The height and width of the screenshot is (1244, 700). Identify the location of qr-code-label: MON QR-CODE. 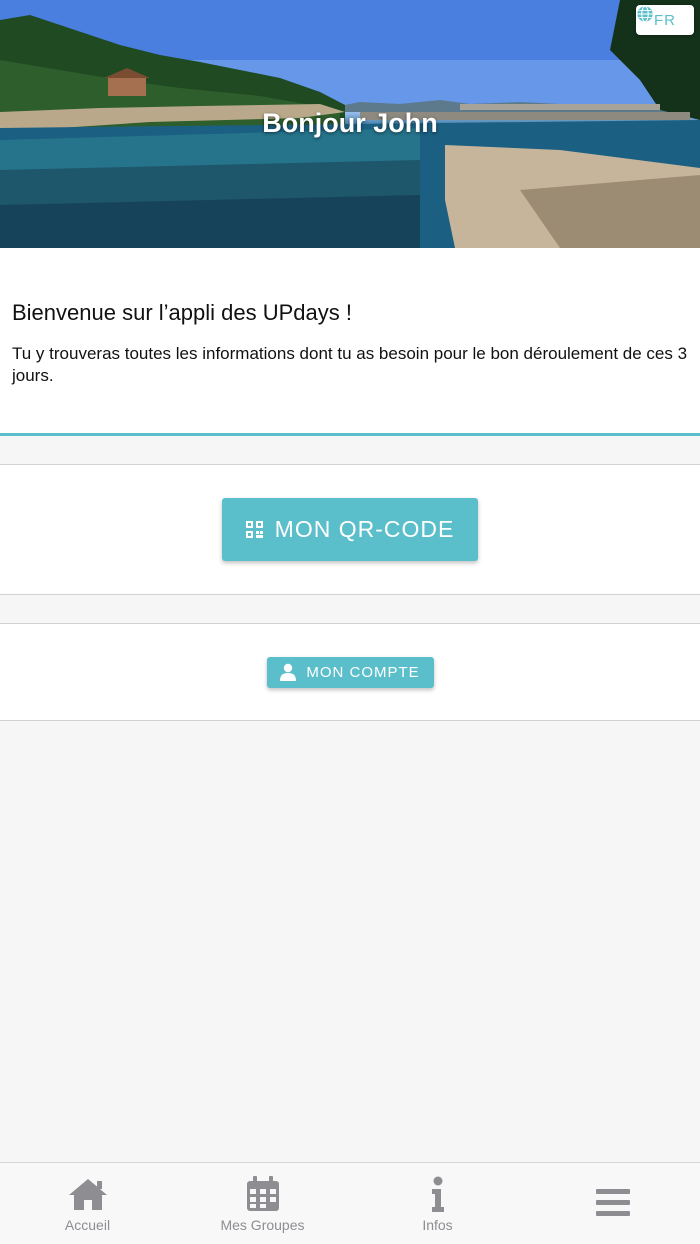
(364, 529).